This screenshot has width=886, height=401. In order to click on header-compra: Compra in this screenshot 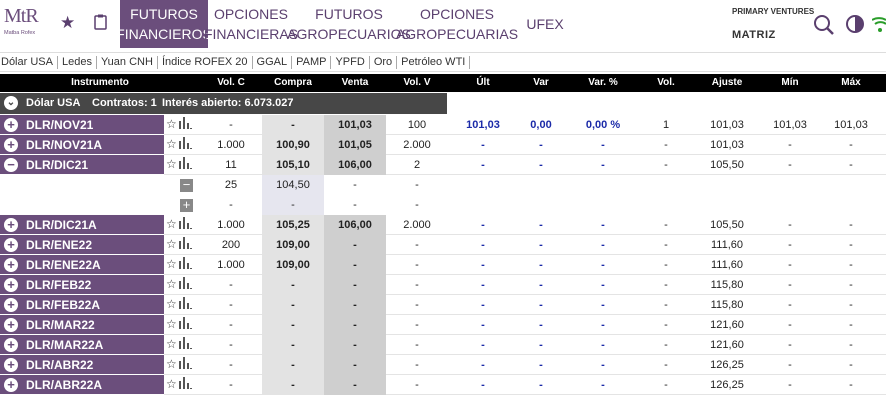, I will do `click(293, 83)`.